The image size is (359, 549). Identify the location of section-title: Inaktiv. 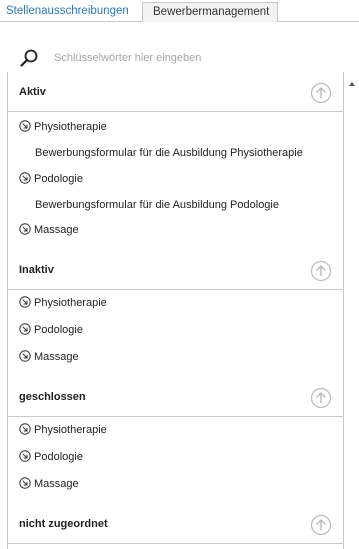
(36, 270).